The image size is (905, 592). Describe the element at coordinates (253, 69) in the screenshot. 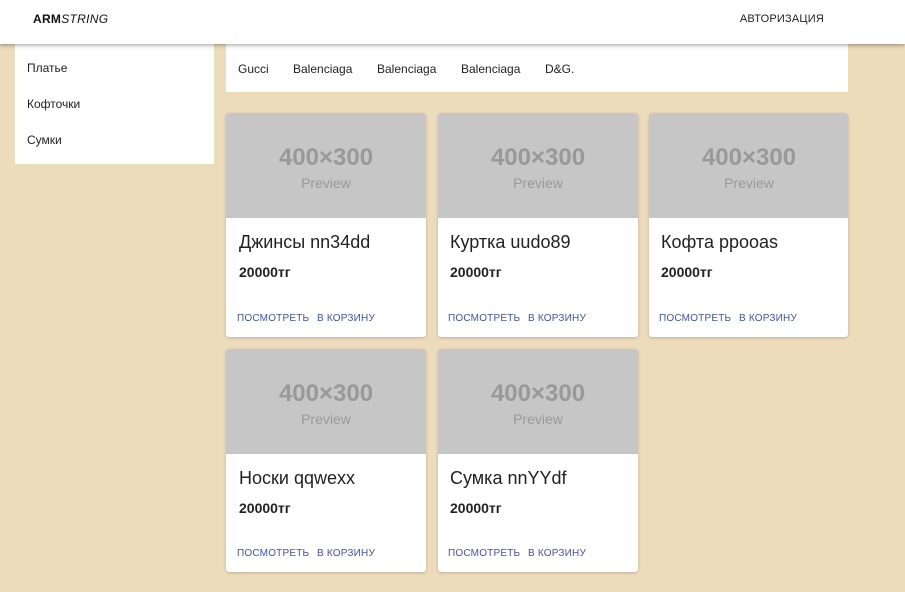

I see `brand-link-gucci: Gucci` at that location.